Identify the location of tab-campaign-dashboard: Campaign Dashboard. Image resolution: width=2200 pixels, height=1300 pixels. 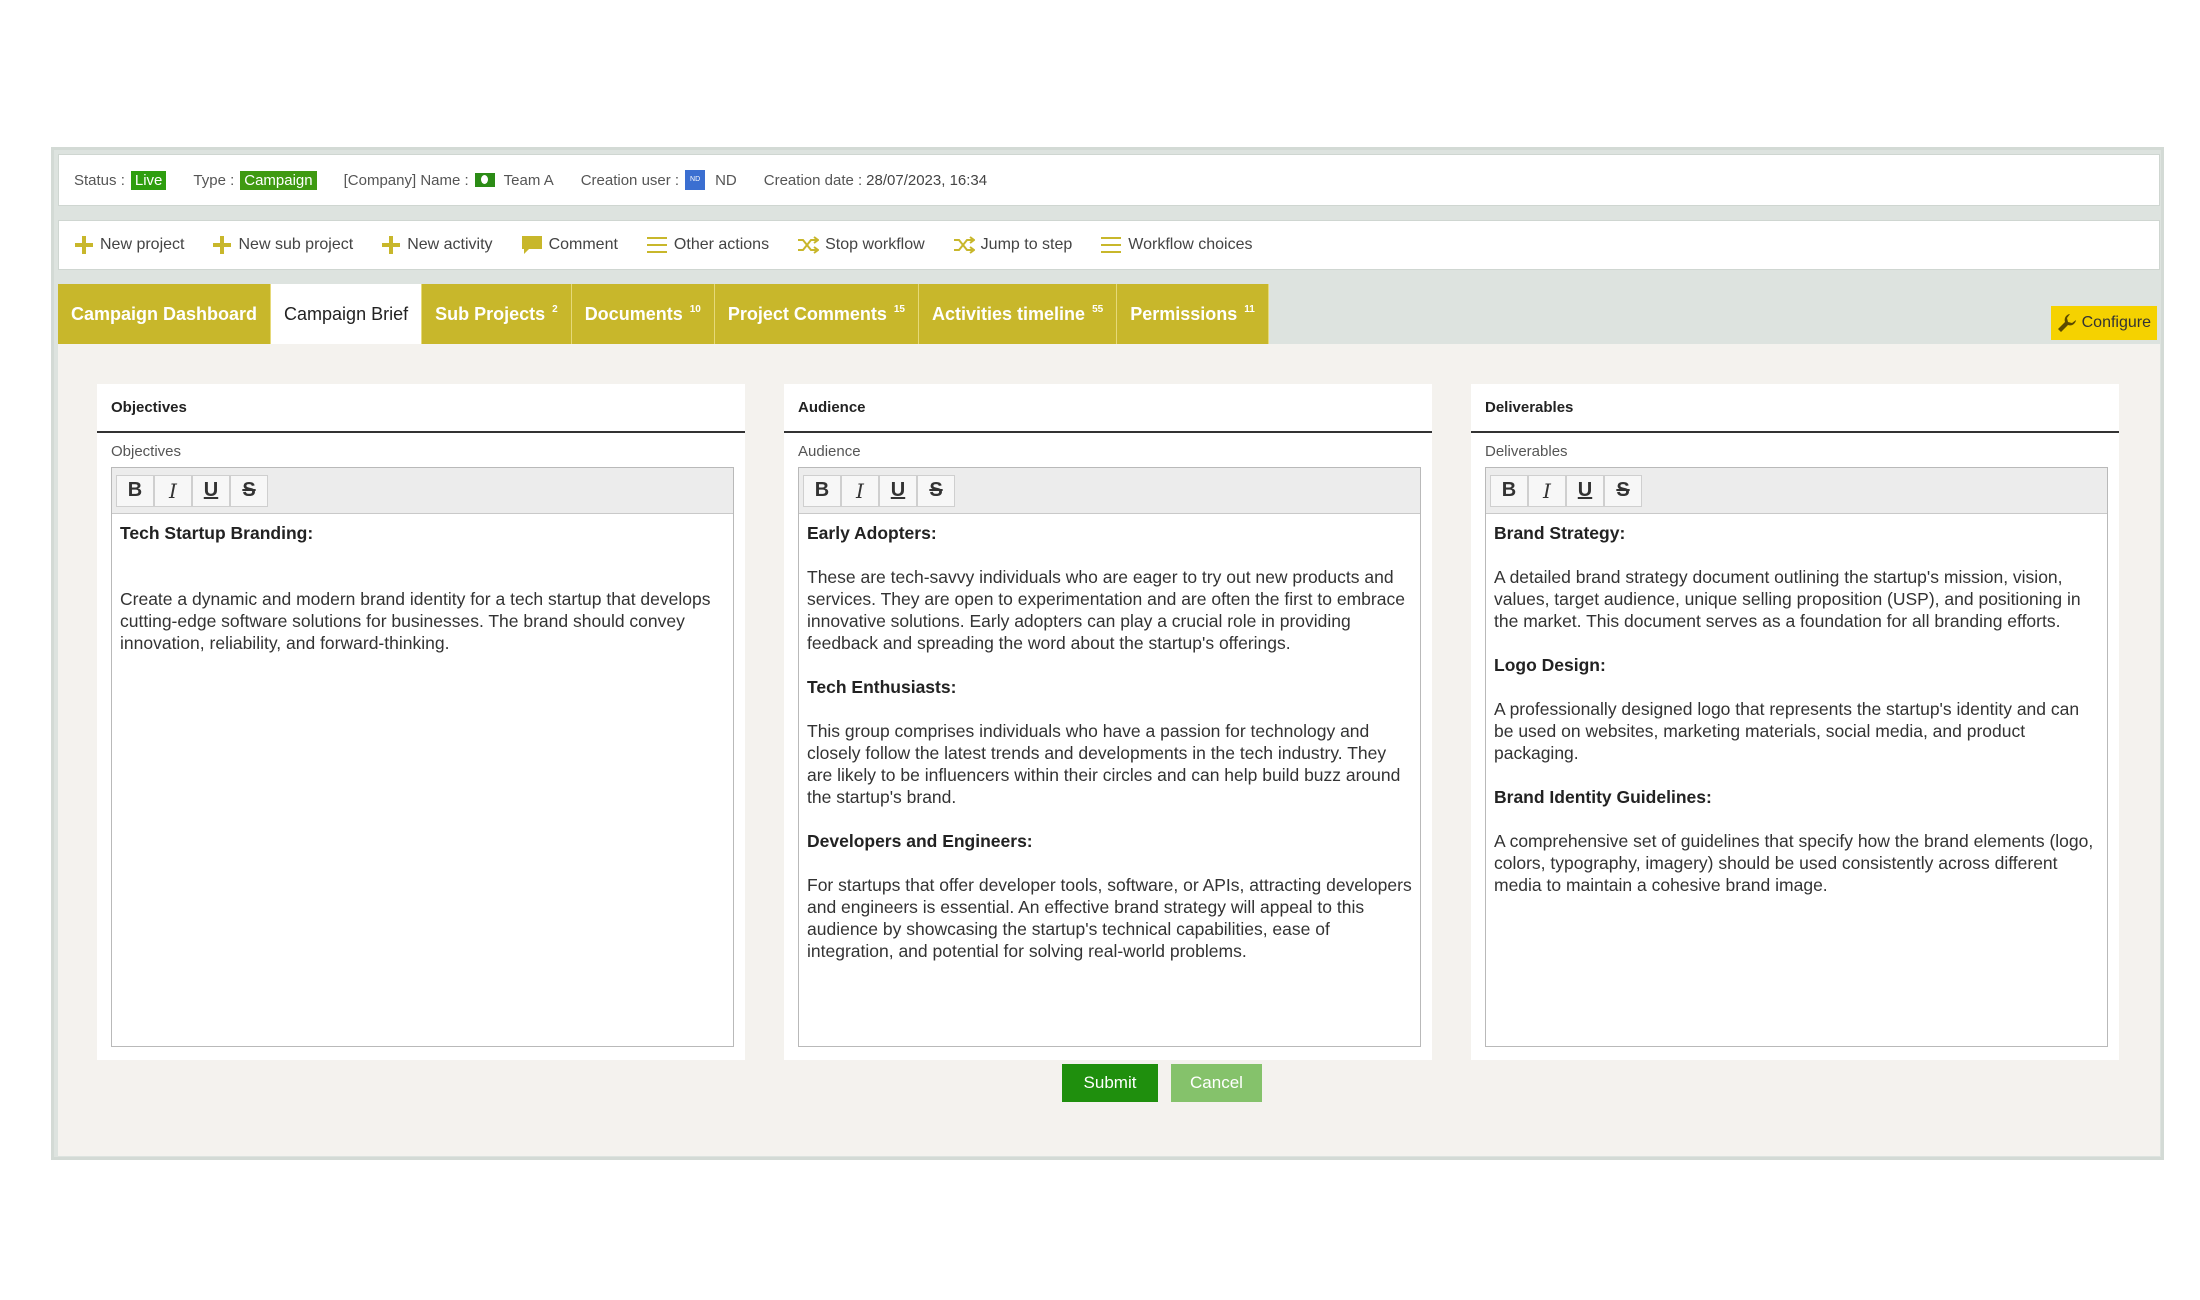
(165, 314).